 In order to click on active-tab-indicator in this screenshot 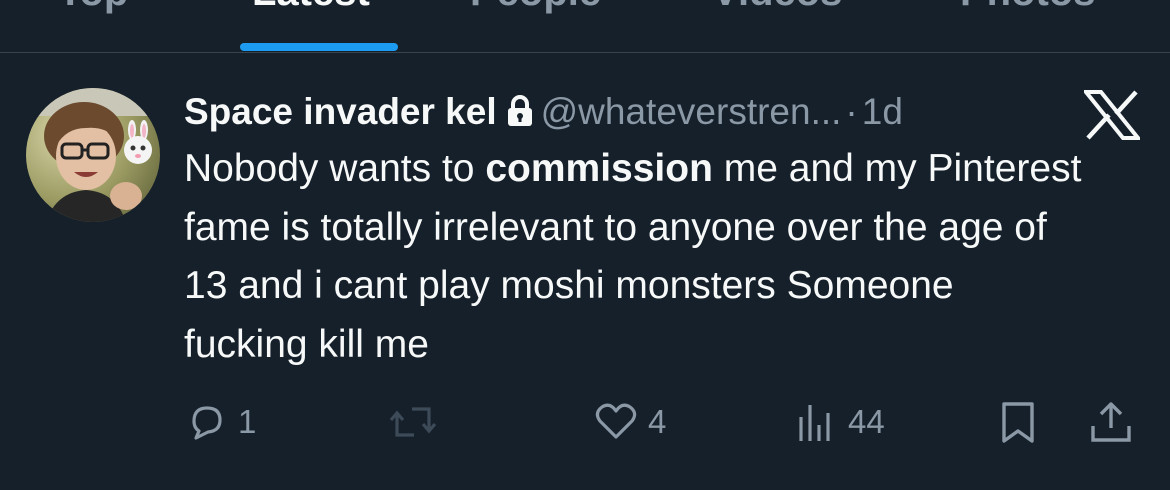, I will do `click(319, 47)`.